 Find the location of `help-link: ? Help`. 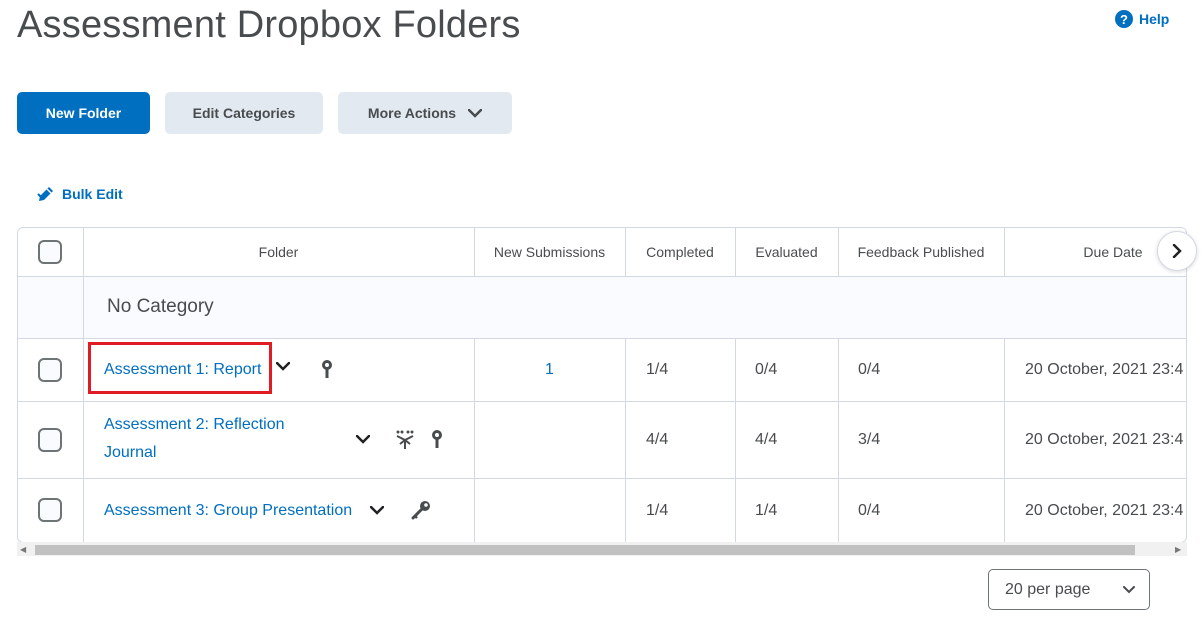

help-link: ? Help is located at coordinates (1142, 19).